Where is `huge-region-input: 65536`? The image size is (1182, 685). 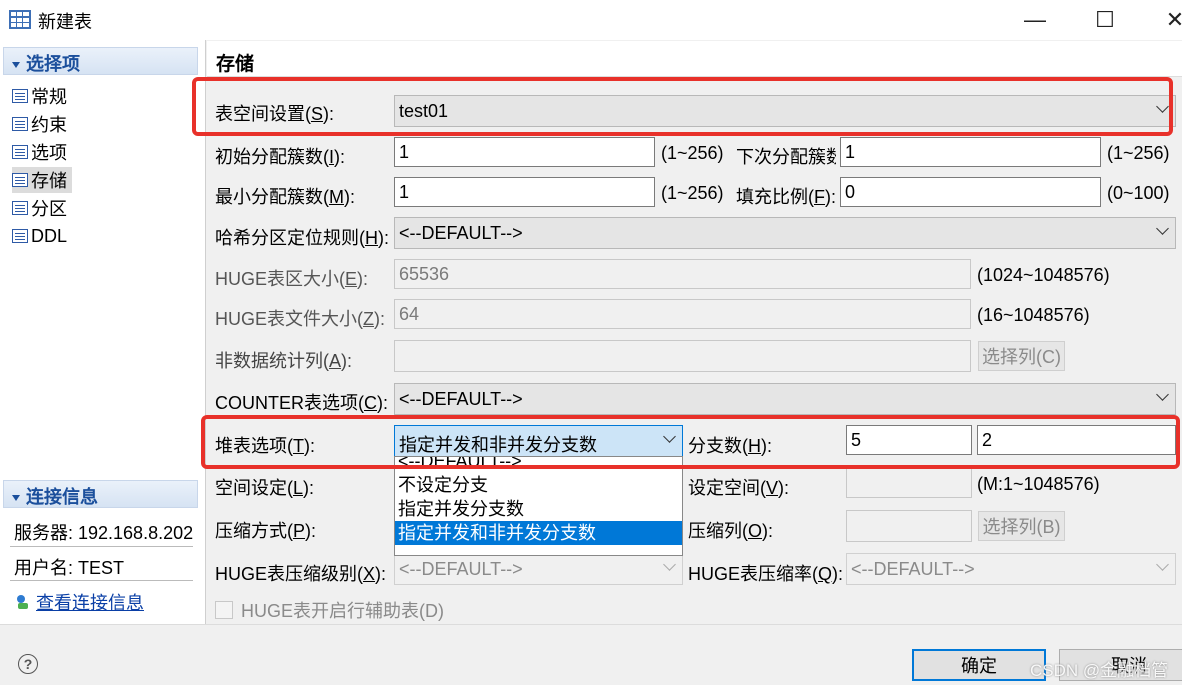
huge-region-input: 65536 is located at coordinates (682, 274).